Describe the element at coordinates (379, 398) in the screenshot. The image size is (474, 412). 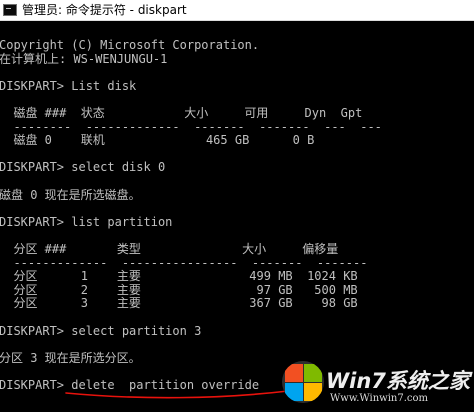
I see `watermark-url: Www.Winwin7.com` at that location.